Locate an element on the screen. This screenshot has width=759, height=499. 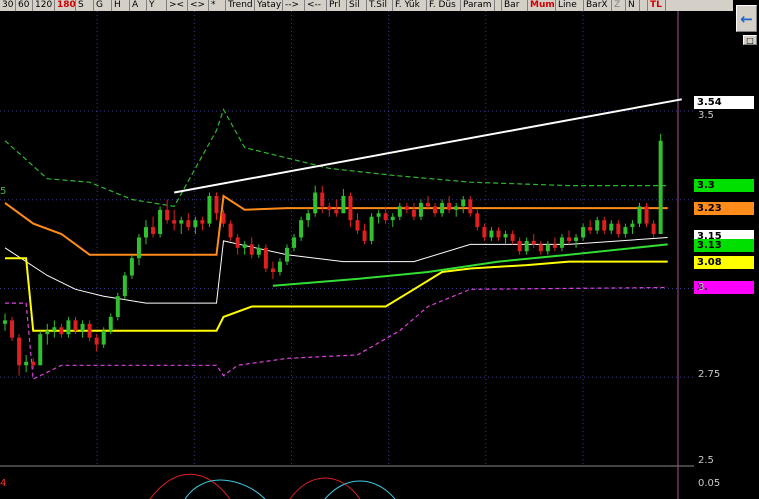
toolbar-button-y-8: Y is located at coordinates (157, 5).